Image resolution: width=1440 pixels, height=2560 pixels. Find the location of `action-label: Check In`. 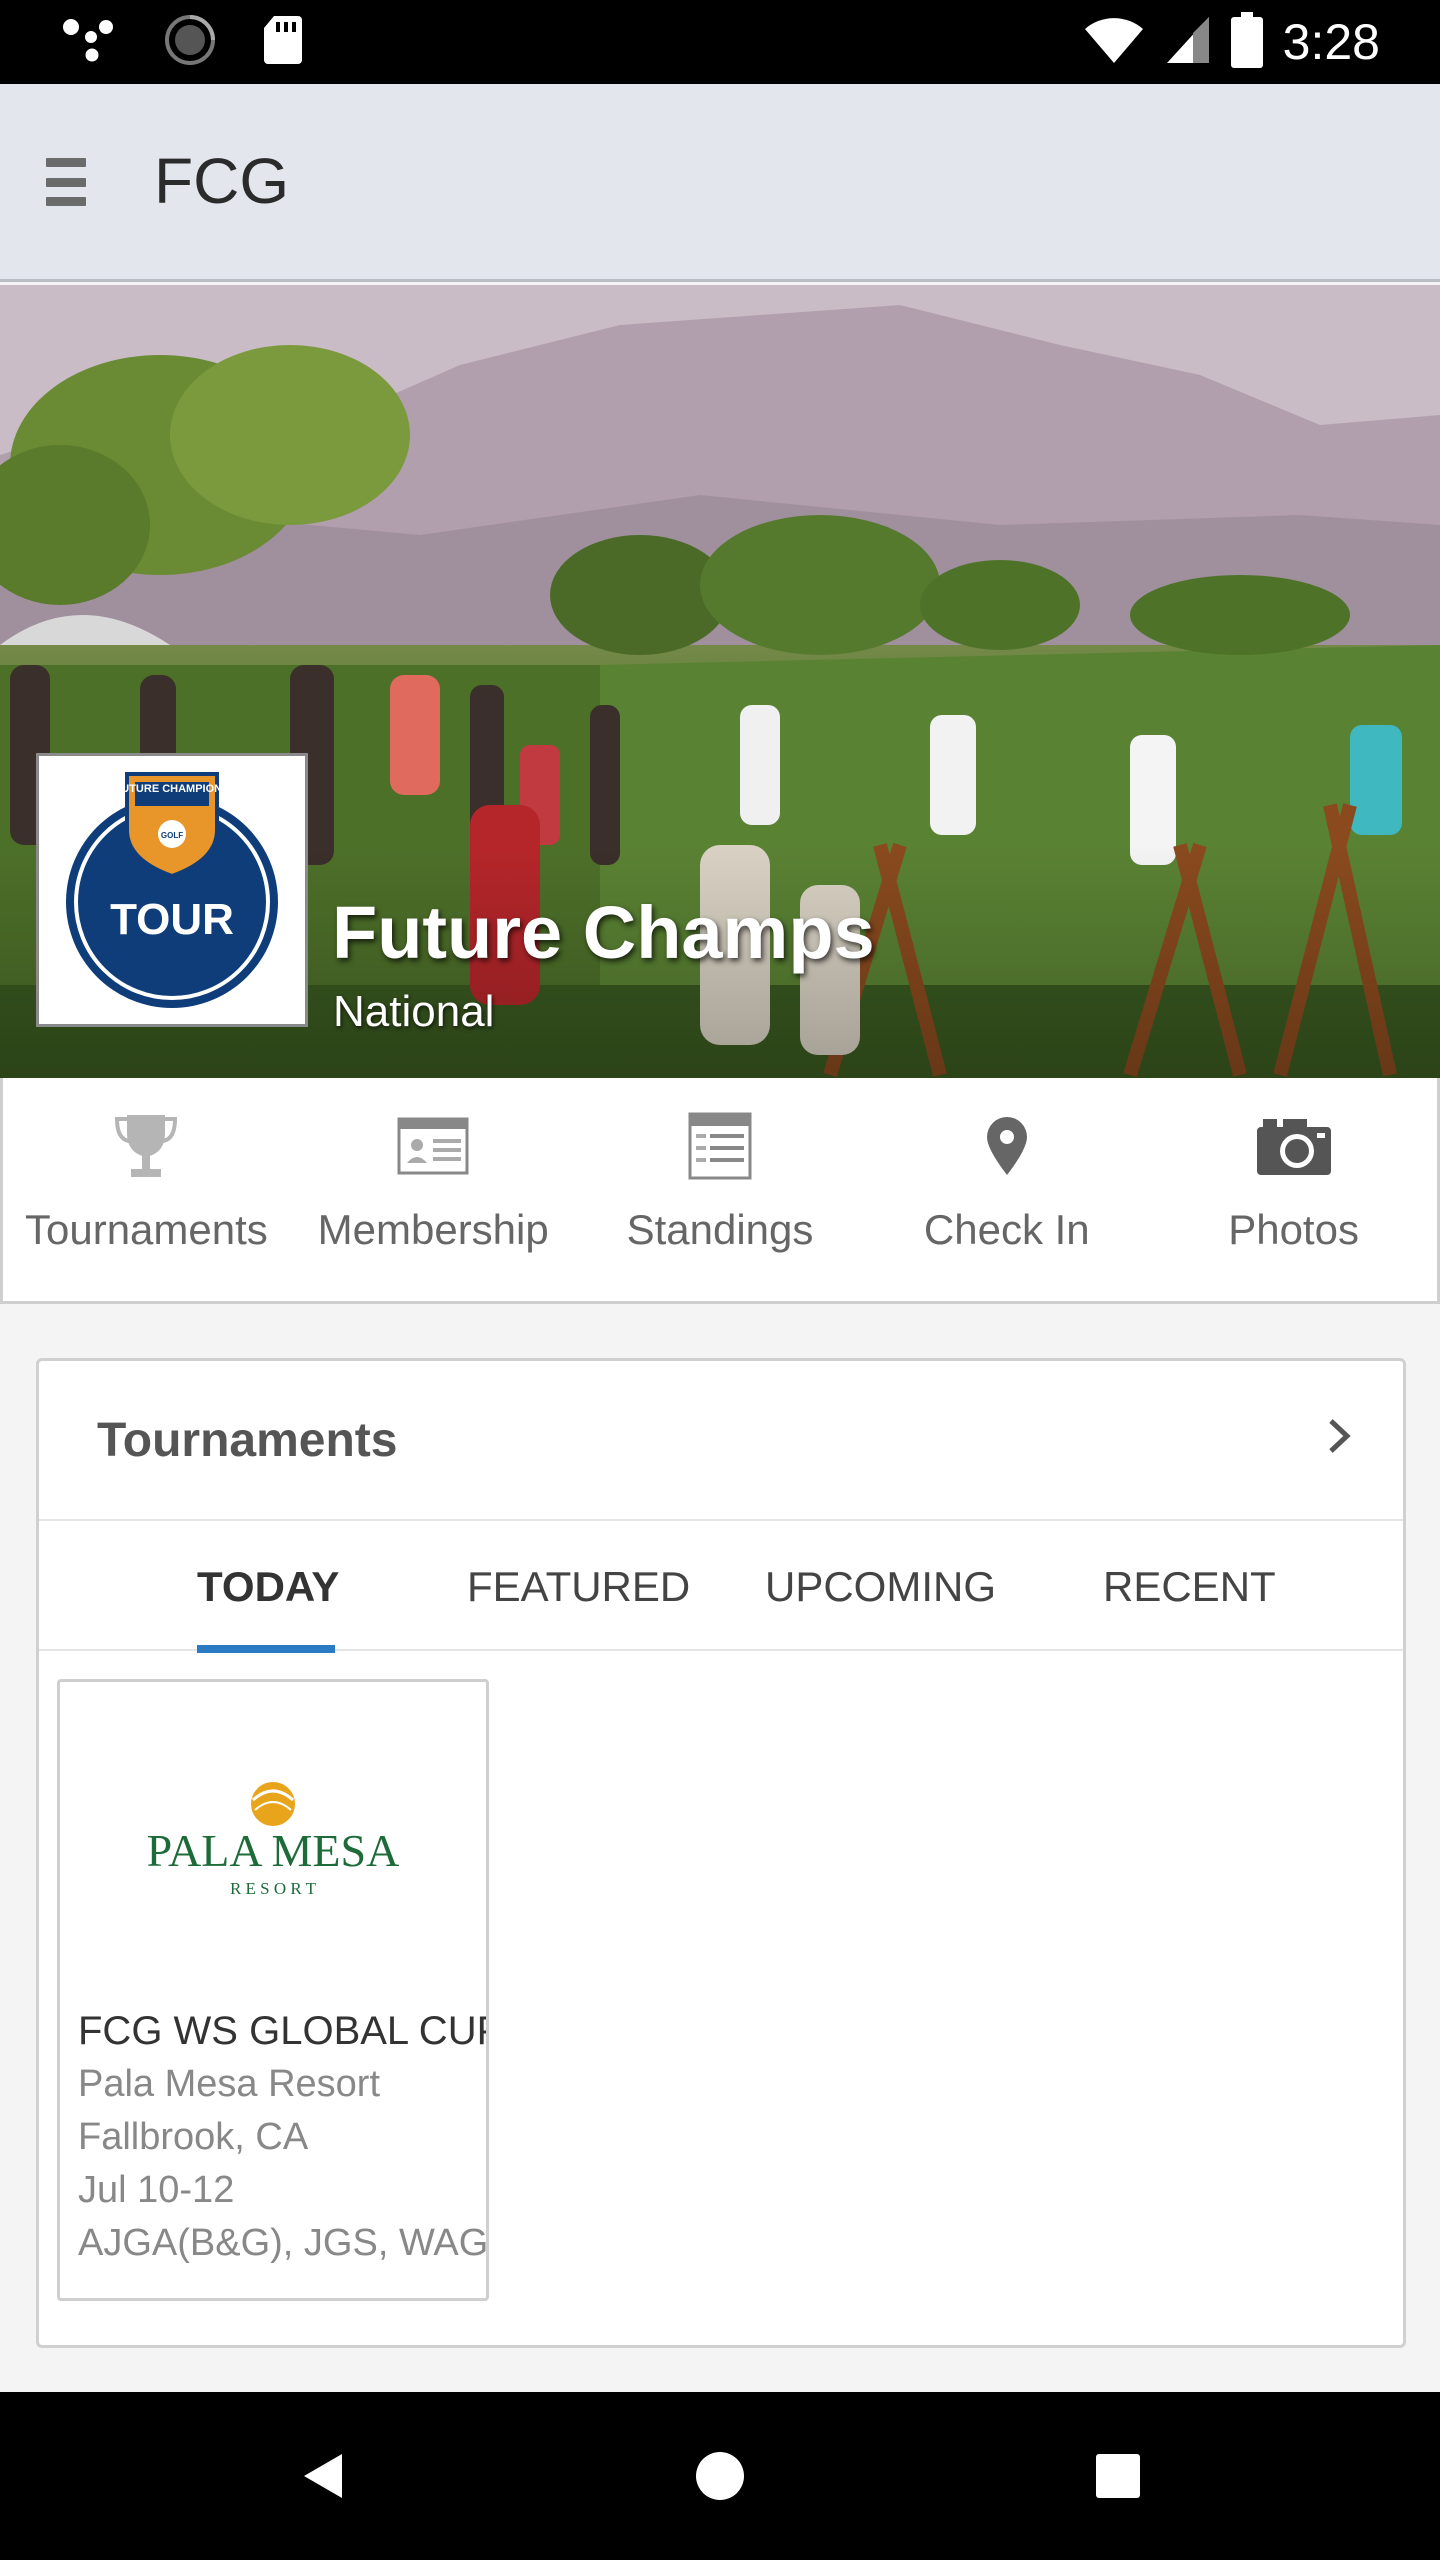

action-label: Check In is located at coordinates (1006, 1229).